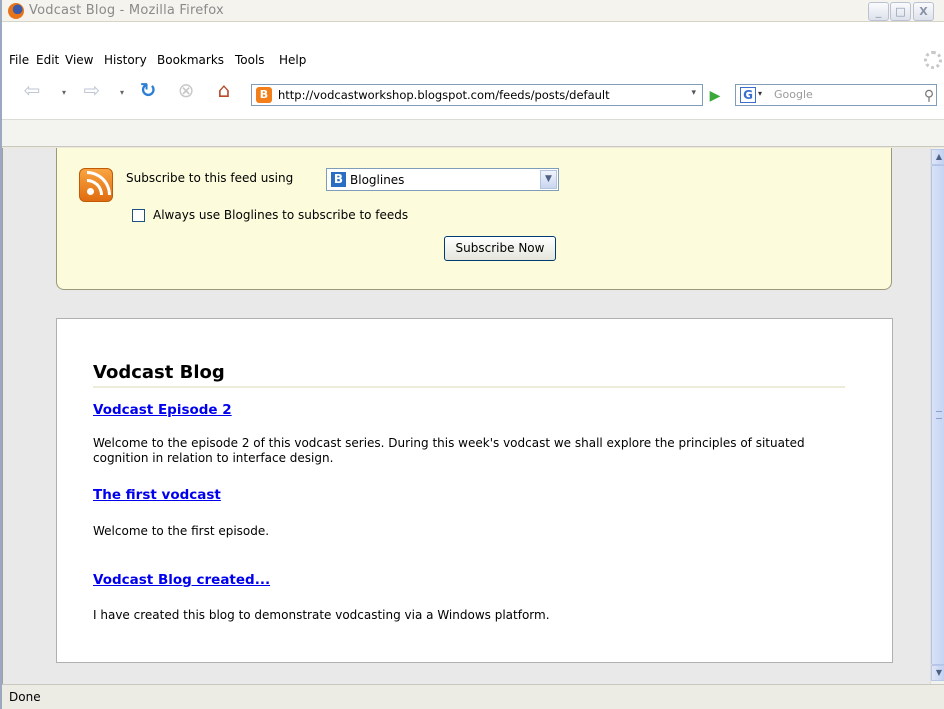  What do you see at coordinates (16, 11) in the screenshot?
I see `firefox-icon` at bounding box center [16, 11].